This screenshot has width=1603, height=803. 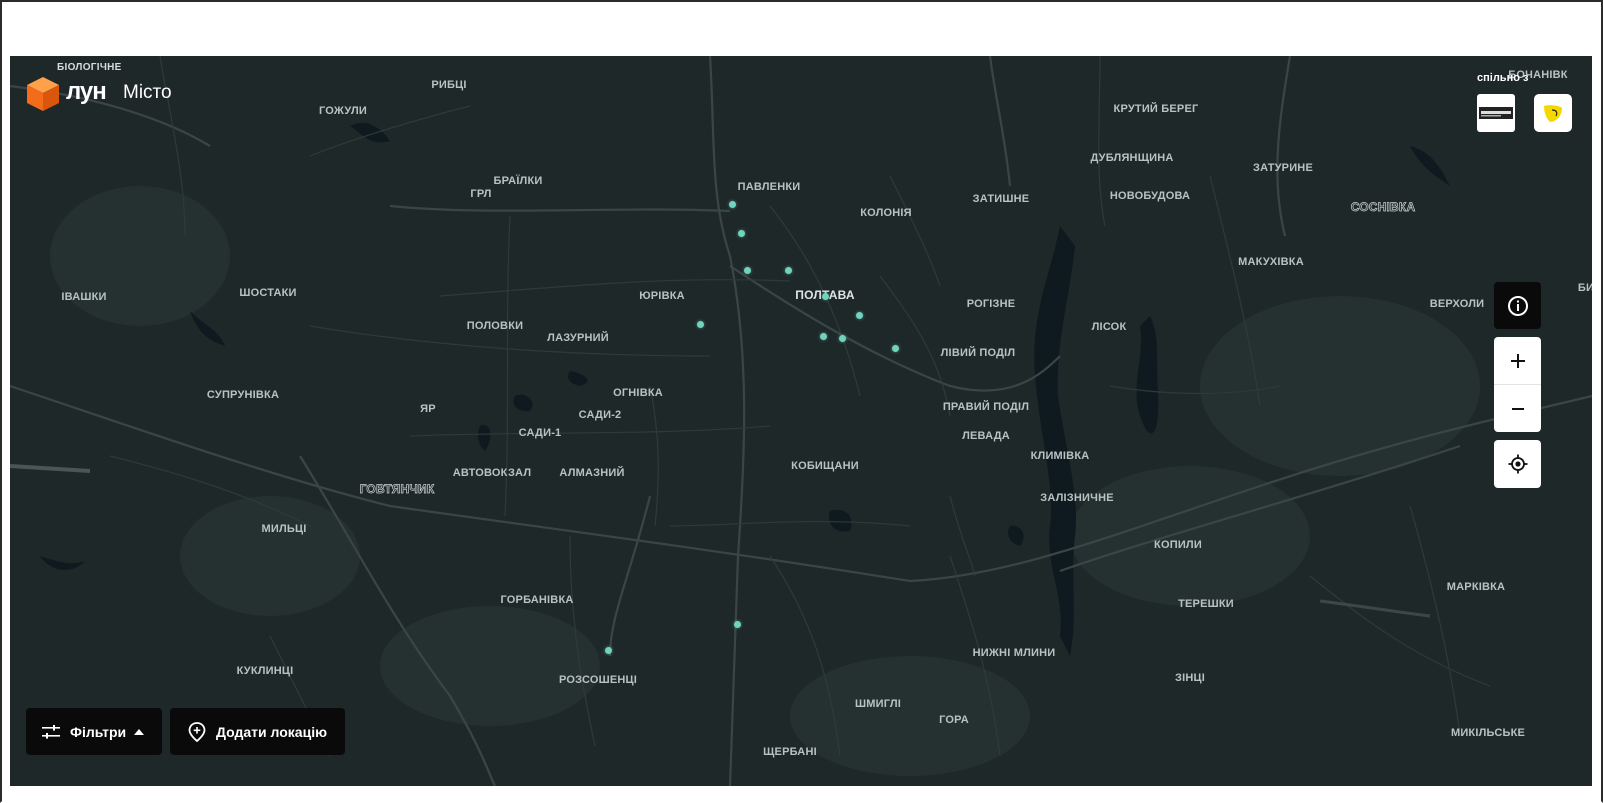 What do you see at coordinates (1527, 107) in the screenshot?
I see `partners-block: спільно з` at bounding box center [1527, 107].